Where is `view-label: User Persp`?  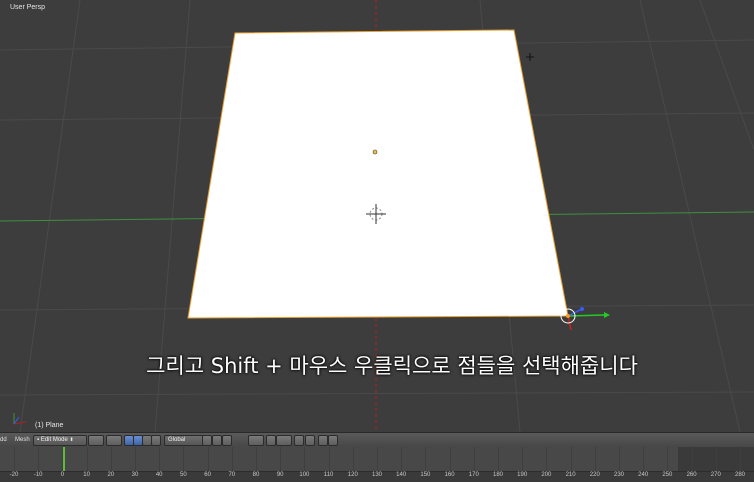
view-label: User Persp is located at coordinates (28, 7).